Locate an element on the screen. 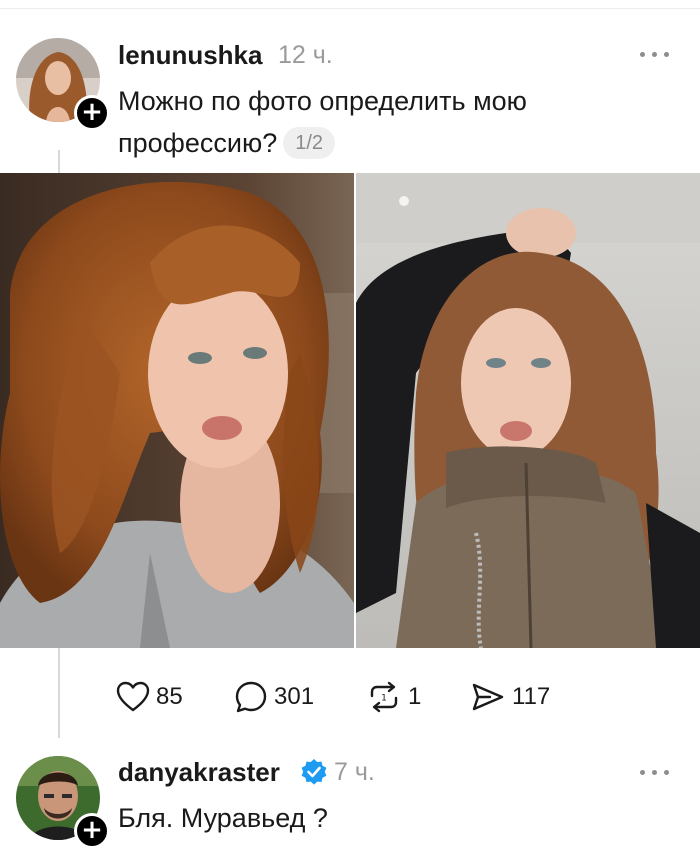  repost-button: 1 1 is located at coordinates (393, 697).